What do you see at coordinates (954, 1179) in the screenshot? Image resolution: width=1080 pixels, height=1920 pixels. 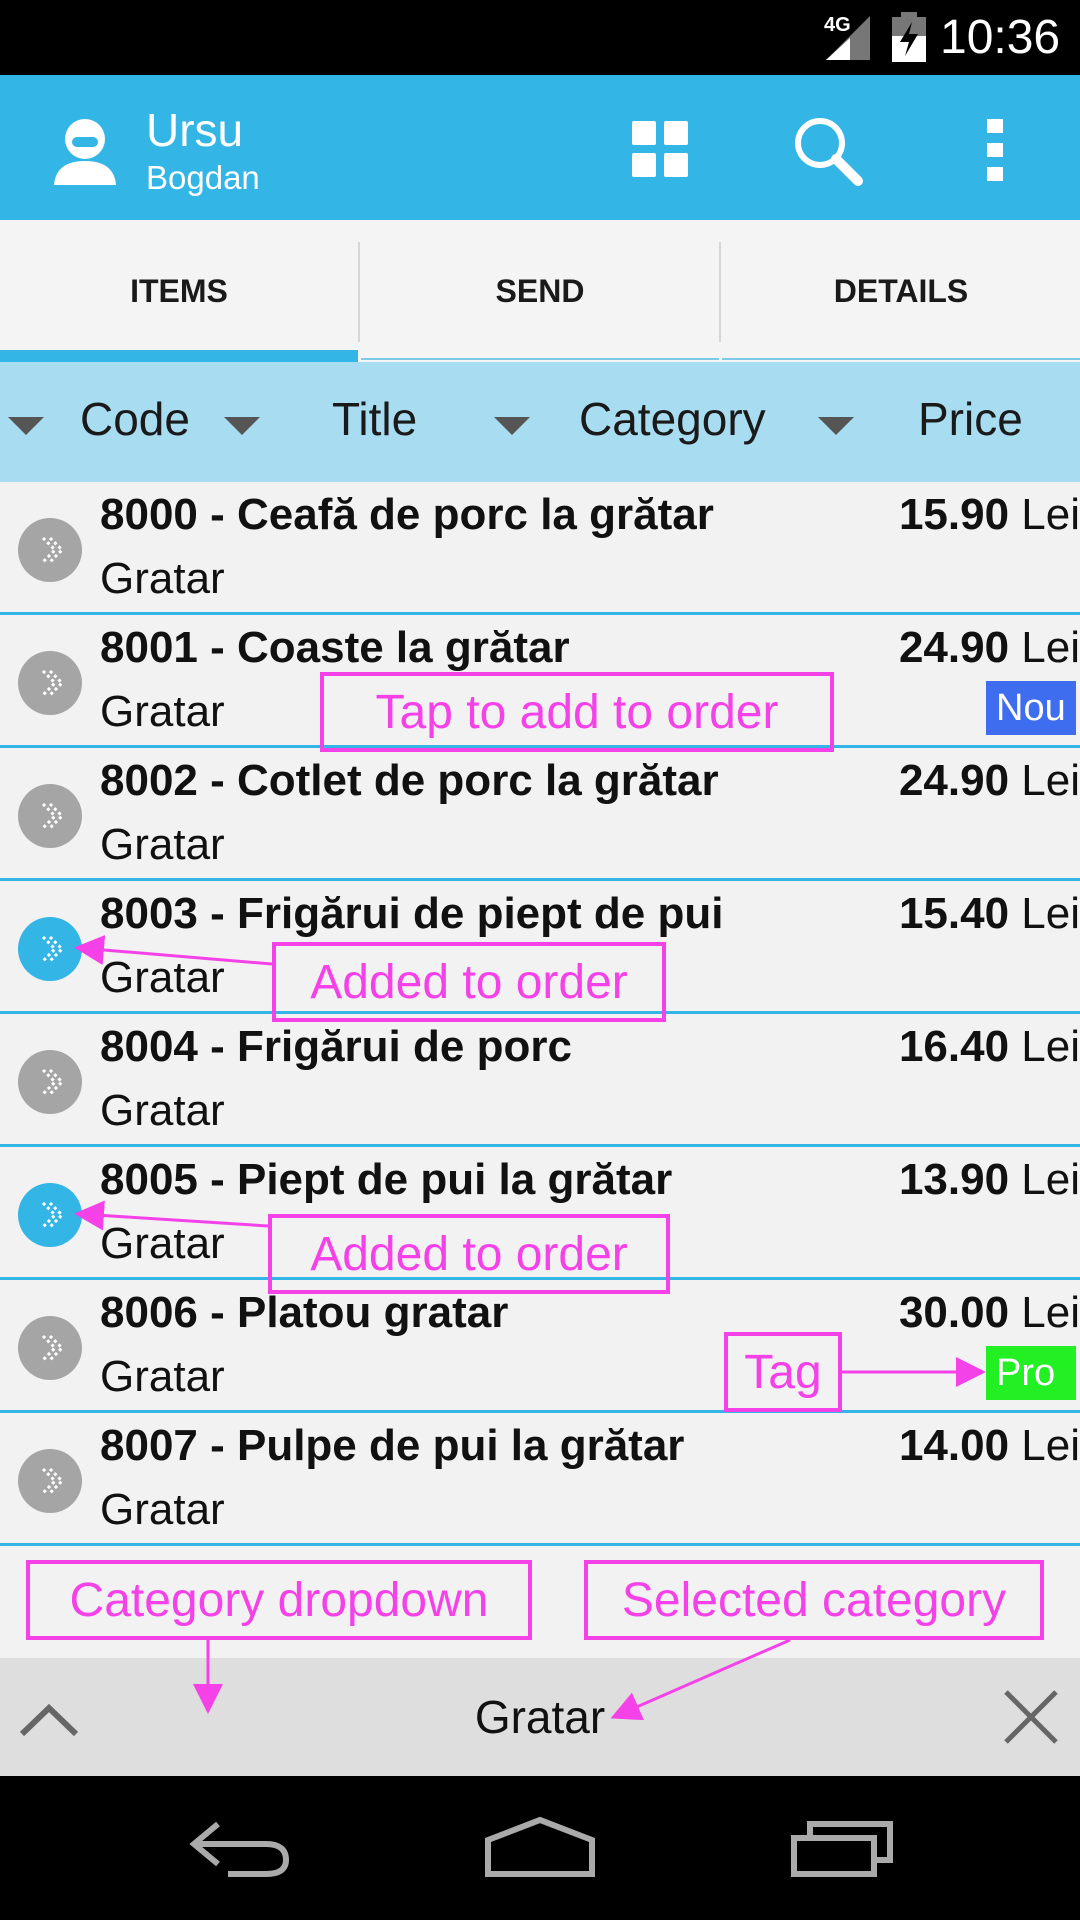 I see `item-price-value: 13.90` at bounding box center [954, 1179].